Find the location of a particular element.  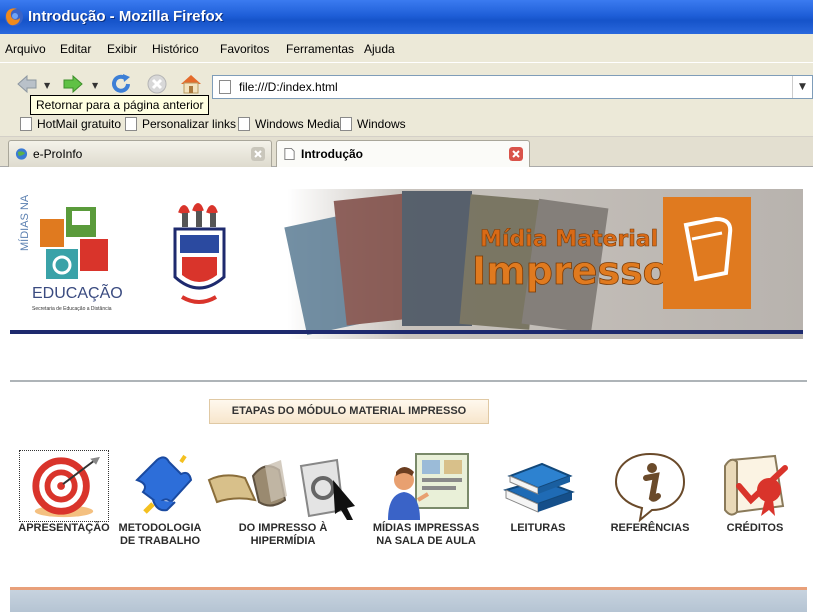

bookmark-windows-media: Windows Media is located at coordinates (289, 124).